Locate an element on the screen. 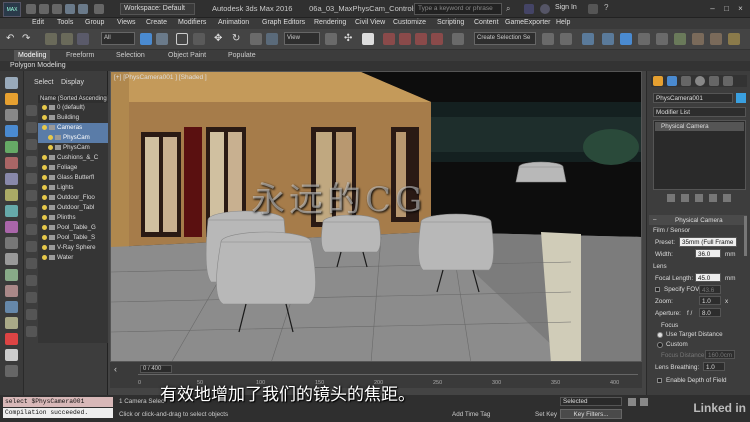 Image resolution: width=750 pixels, height=422 pixels. scene-list-item: Cushions_&_C is located at coordinates (73, 158).